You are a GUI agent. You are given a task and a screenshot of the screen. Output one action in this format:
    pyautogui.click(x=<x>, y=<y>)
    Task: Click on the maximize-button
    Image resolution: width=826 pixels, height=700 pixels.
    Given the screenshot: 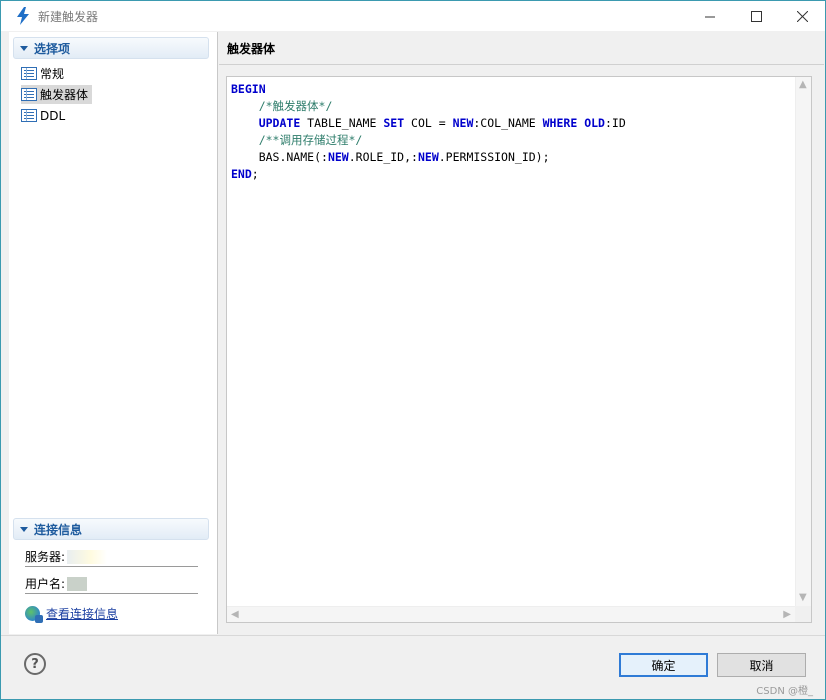 What is the action you would take?
    pyautogui.click(x=756, y=16)
    